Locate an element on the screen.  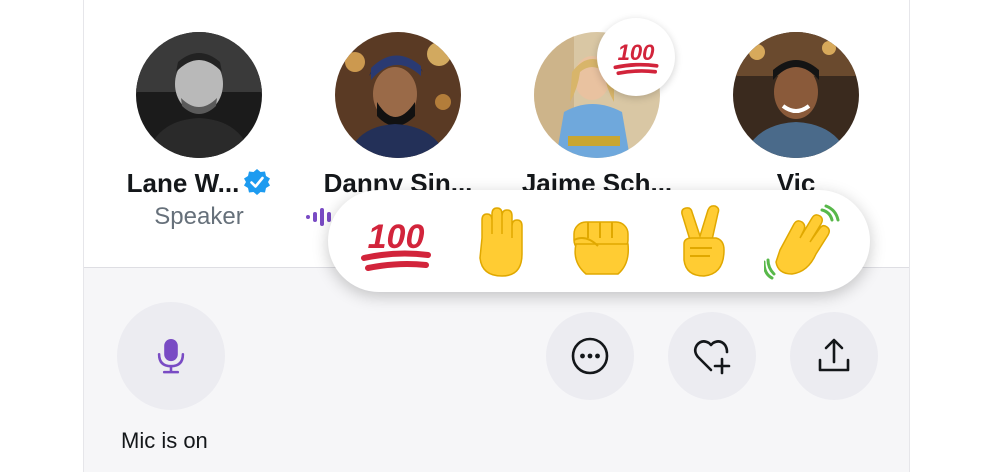
person-photo-bw-icon is located at coordinates (199, 95).